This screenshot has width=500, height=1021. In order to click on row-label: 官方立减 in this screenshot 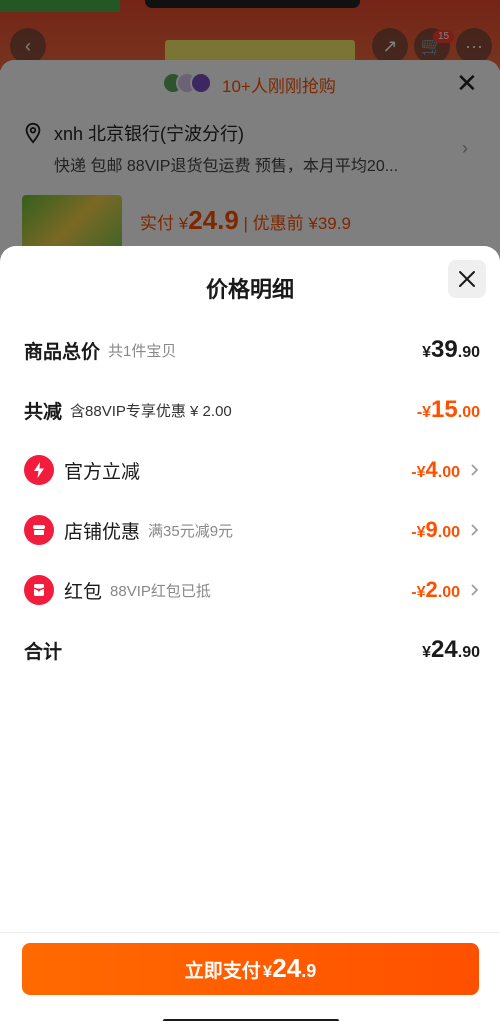, I will do `click(102, 472)`.